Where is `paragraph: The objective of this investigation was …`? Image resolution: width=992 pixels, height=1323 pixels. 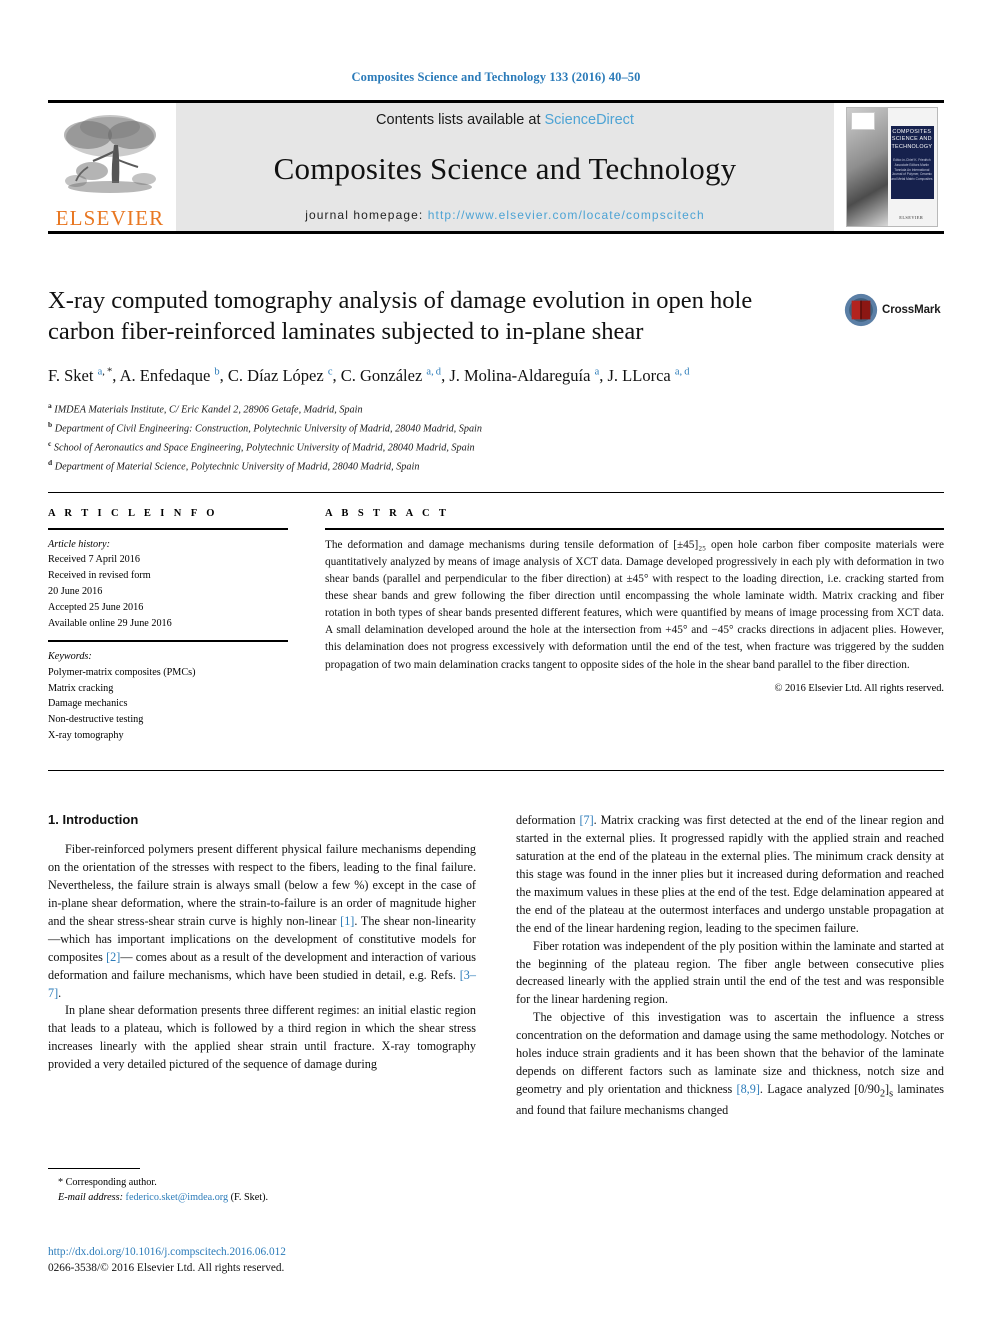
paragraph: The objective of this investigation was … is located at coordinates (730, 1064).